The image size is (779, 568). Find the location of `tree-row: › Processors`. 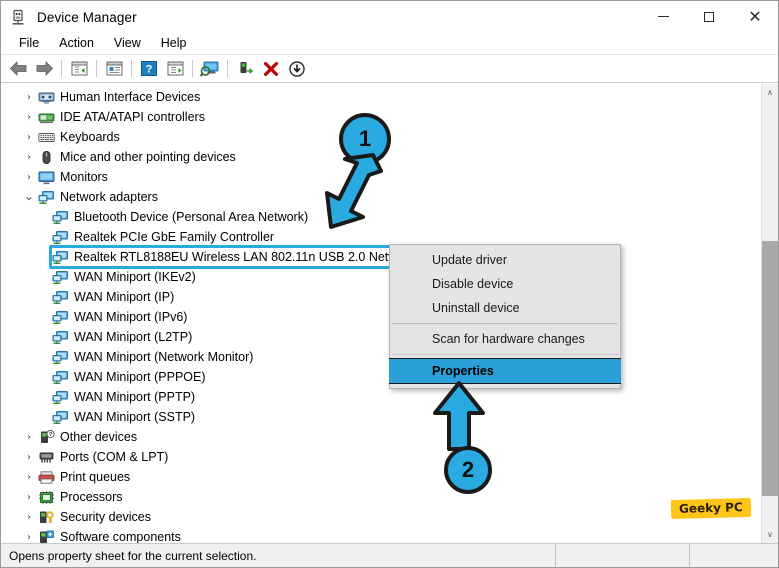

tree-row: › Processors is located at coordinates (381, 497).